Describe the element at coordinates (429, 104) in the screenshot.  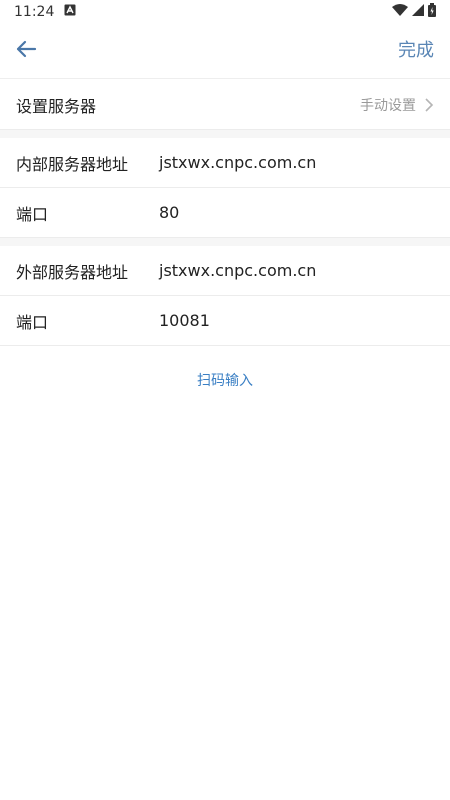
I see `chevron-right-icon` at that location.